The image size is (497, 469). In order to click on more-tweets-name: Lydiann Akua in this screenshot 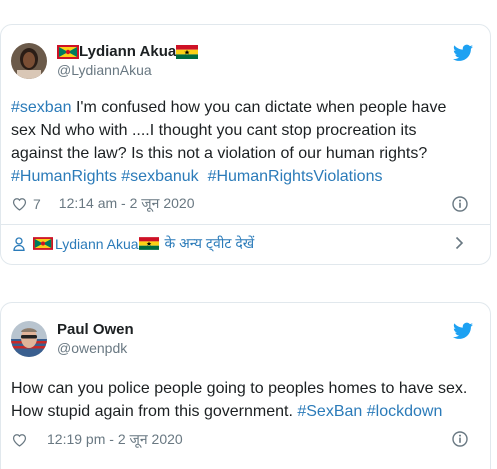, I will do `click(97, 244)`.